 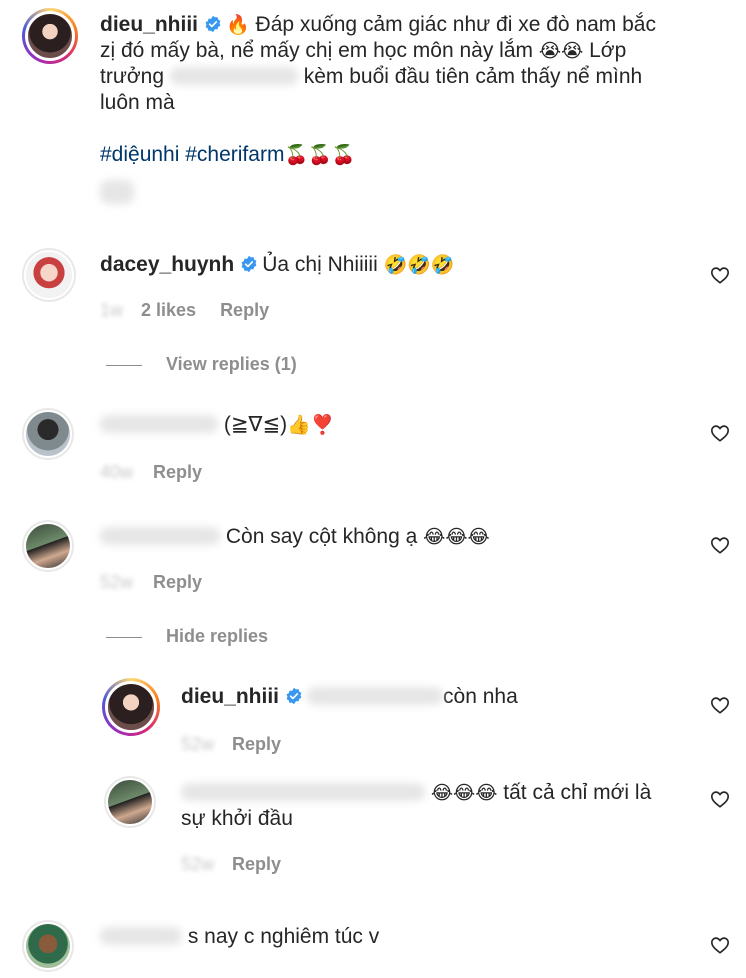 I want to click on comment-text: s nay c nghiêm túc v, so click(x=239, y=937).